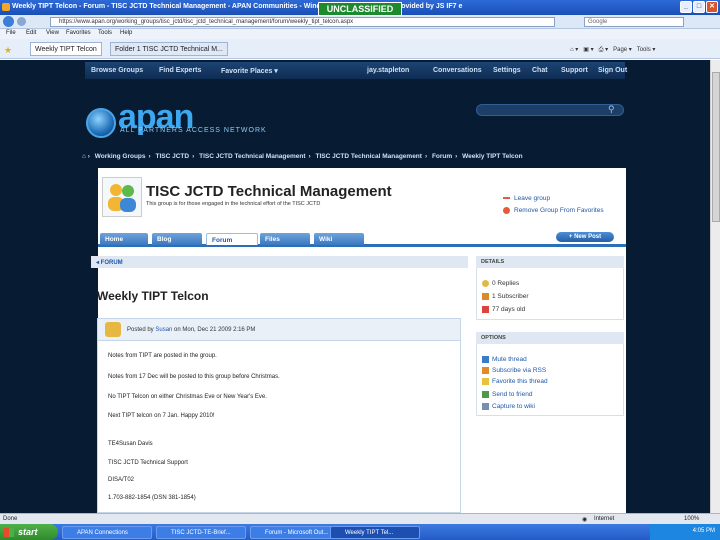 The image size is (720, 540). I want to click on maximize-button: □, so click(699, 7).